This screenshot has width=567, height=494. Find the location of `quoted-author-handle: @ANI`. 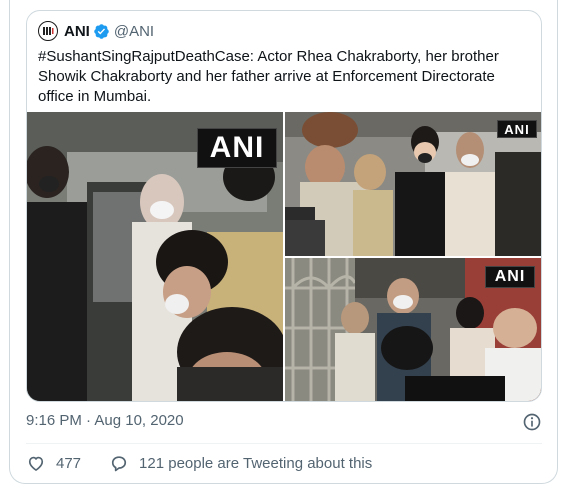

quoted-author-handle: @ANI is located at coordinates (134, 31).